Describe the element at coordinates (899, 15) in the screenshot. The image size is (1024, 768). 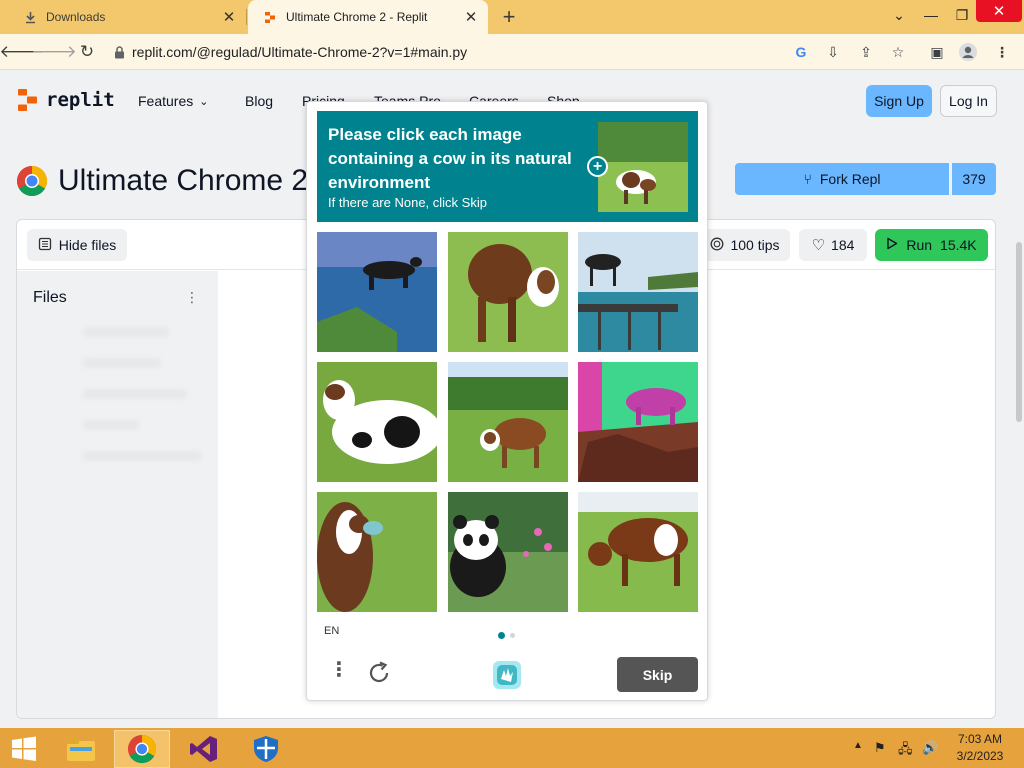
I see `tab-search-icon: ⌄` at that location.